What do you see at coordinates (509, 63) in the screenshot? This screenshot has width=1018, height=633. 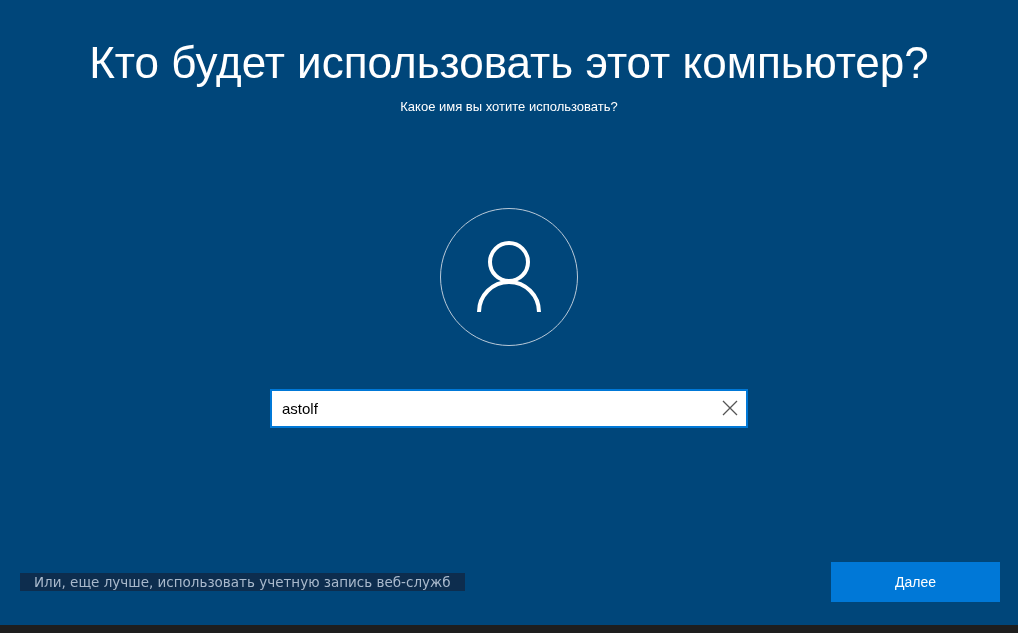 I see `page-title: Кто будет использовать этот компьютер?` at bounding box center [509, 63].